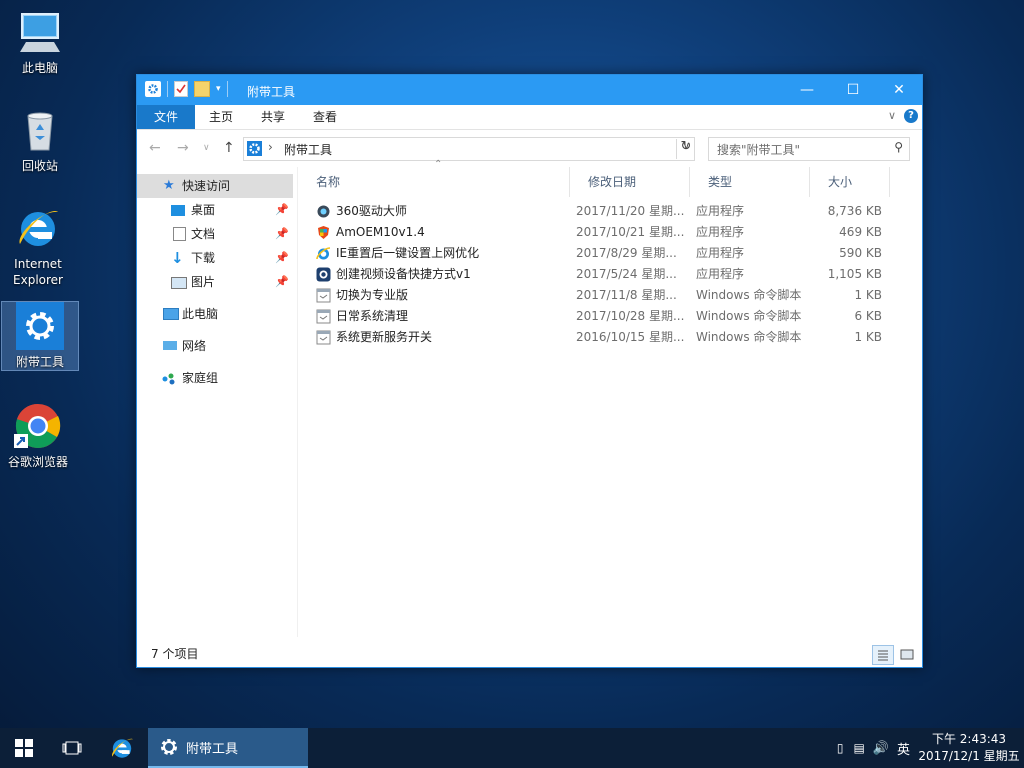 The height and width of the screenshot is (768, 1024). I want to click on tab-view: 查看, so click(325, 117).